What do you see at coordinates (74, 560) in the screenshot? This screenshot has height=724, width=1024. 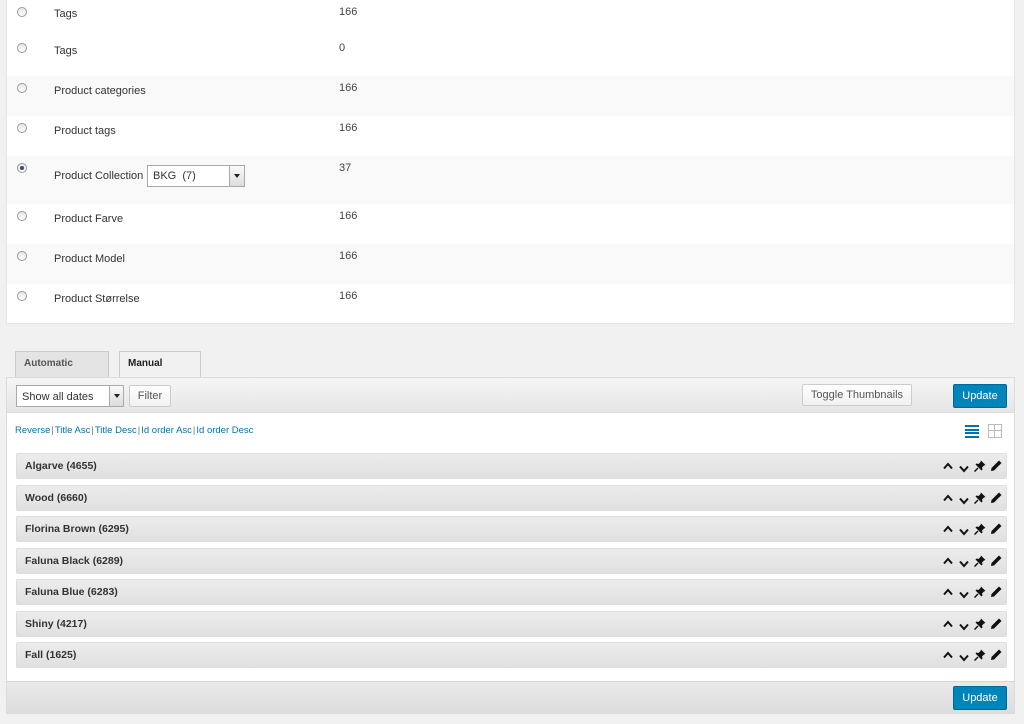 I see `item-title: Faluna Black (6289)` at bounding box center [74, 560].